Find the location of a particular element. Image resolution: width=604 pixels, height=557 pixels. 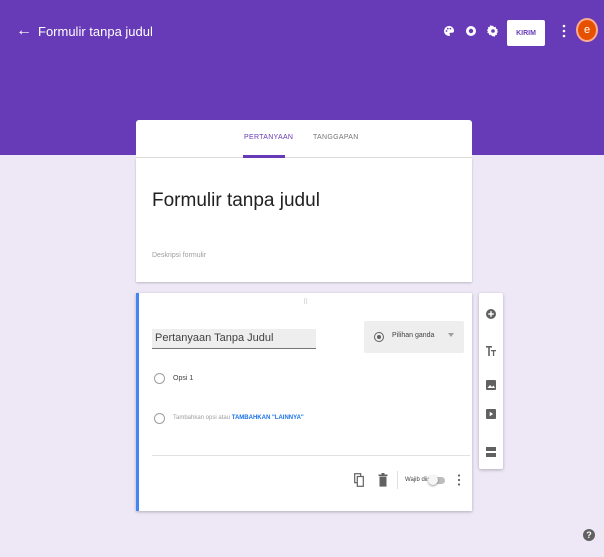

top-app-bar: ← Formulir tanpa judul KIRIM e is located at coordinates (302, 32).